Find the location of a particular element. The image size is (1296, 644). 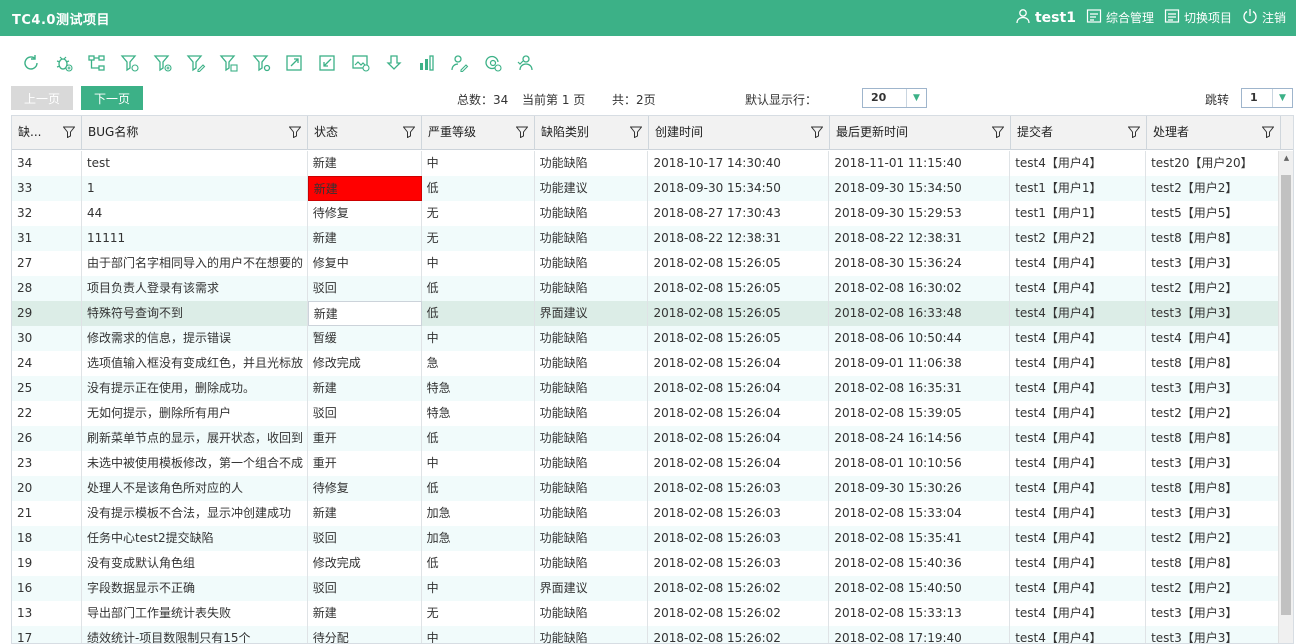

assign-users-icon is located at coordinates (460, 63).